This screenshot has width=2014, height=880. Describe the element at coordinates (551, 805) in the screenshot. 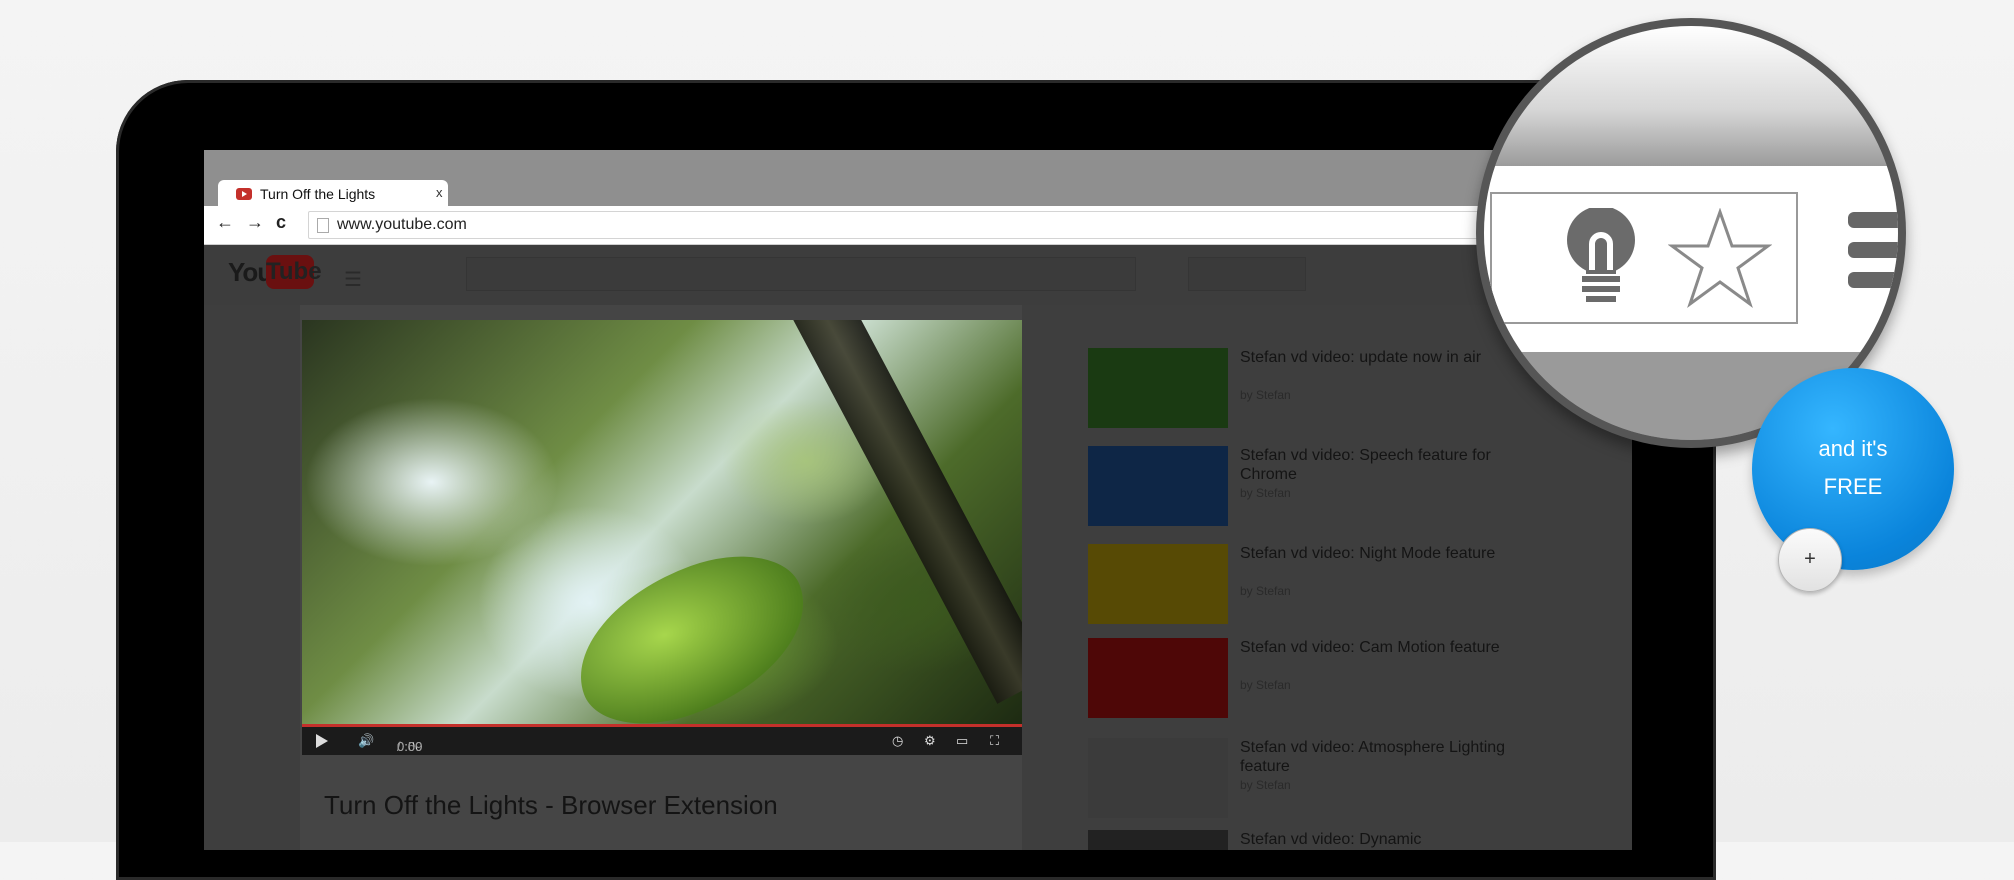

I see `video-title: Turn Off the Lights - Browser Extension` at that location.